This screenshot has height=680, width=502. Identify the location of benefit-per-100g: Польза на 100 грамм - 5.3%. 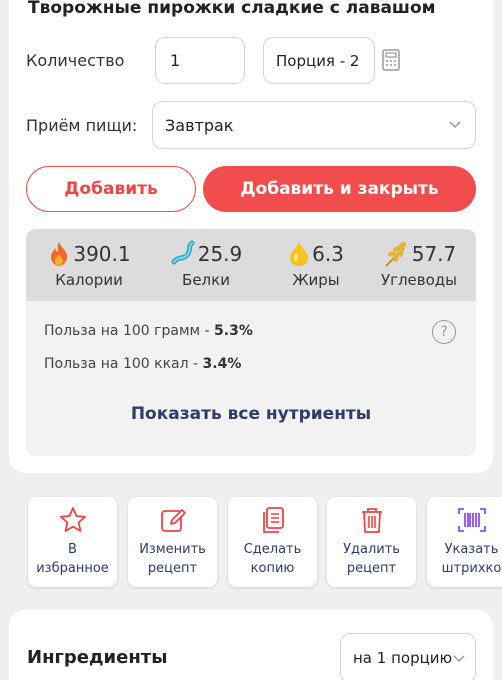
(148, 331).